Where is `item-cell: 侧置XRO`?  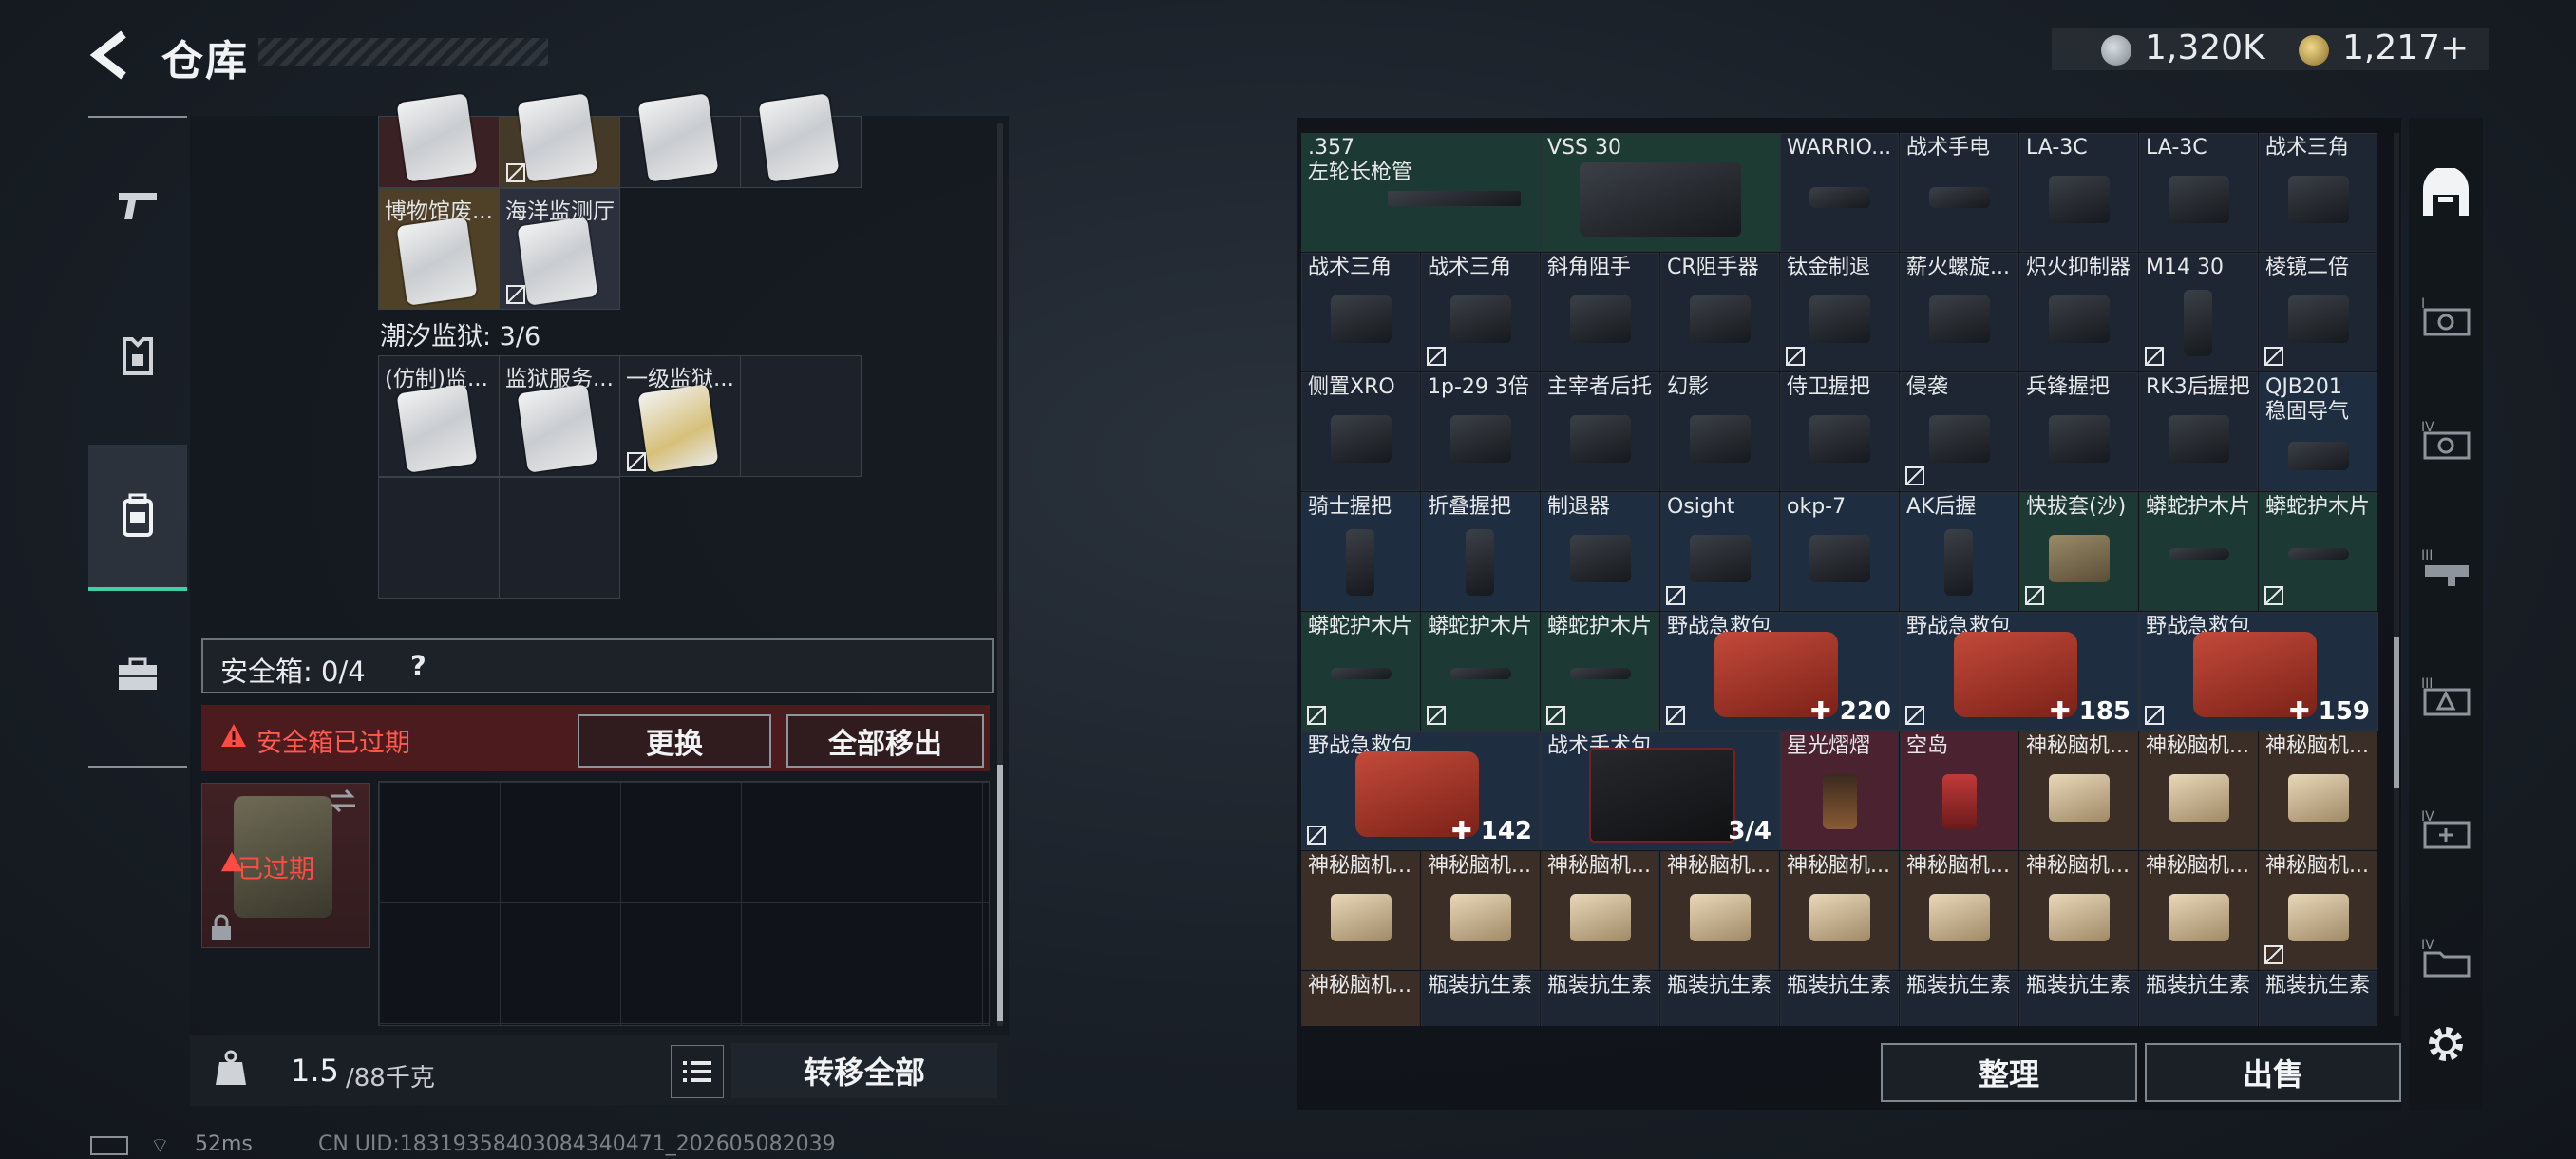 item-cell: 侧置XRO is located at coordinates (1360, 431).